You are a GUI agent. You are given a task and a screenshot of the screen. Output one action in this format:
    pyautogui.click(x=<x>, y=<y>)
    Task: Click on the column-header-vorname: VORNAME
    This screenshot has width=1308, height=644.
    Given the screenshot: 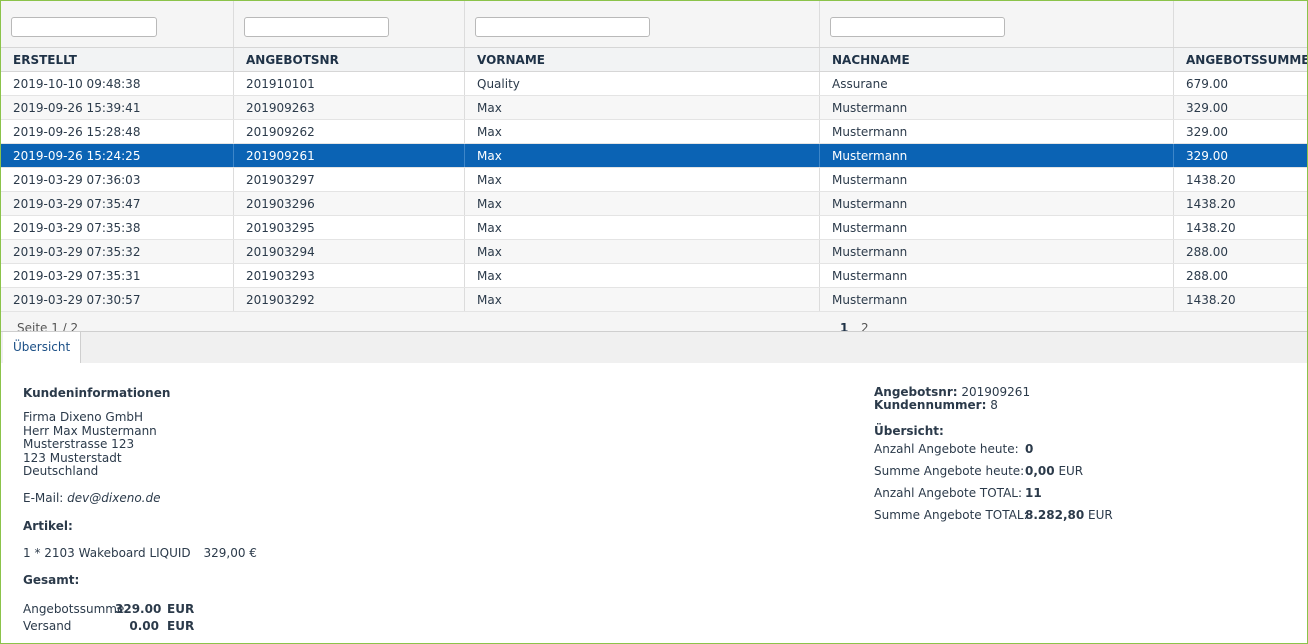 What is the action you would take?
    pyautogui.click(x=642, y=59)
    